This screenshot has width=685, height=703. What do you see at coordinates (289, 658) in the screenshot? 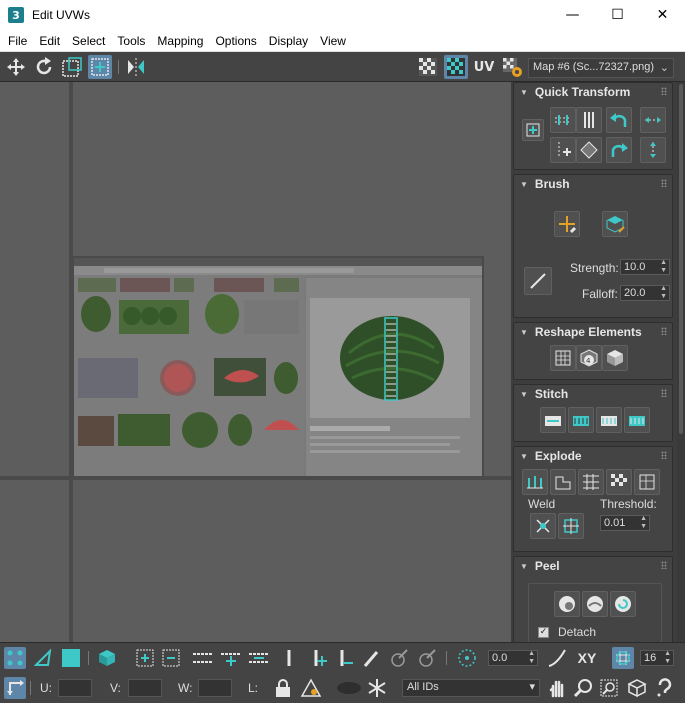
I see `ring-select-icon` at bounding box center [289, 658].